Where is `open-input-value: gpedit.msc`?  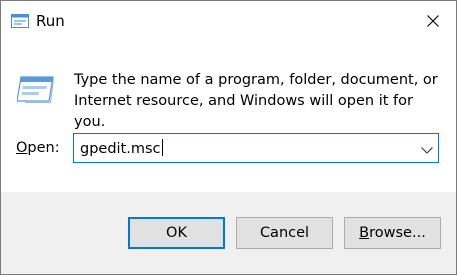
open-input-value: gpedit.msc is located at coordinates (120, 149).